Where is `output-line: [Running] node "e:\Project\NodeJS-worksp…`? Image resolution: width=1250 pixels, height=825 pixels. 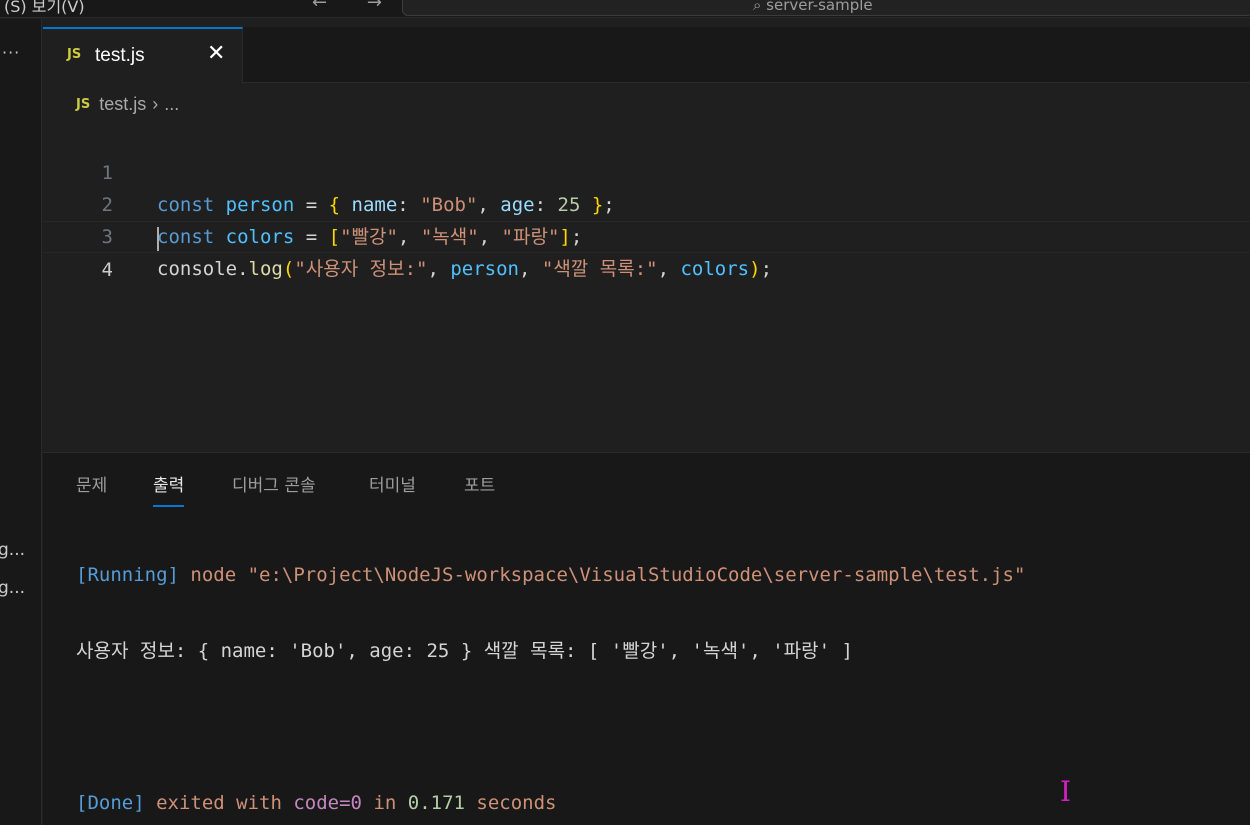
output-line: [Running] node "e:\Project\NodeJS-worksp… is located at coordinates (550, 575).